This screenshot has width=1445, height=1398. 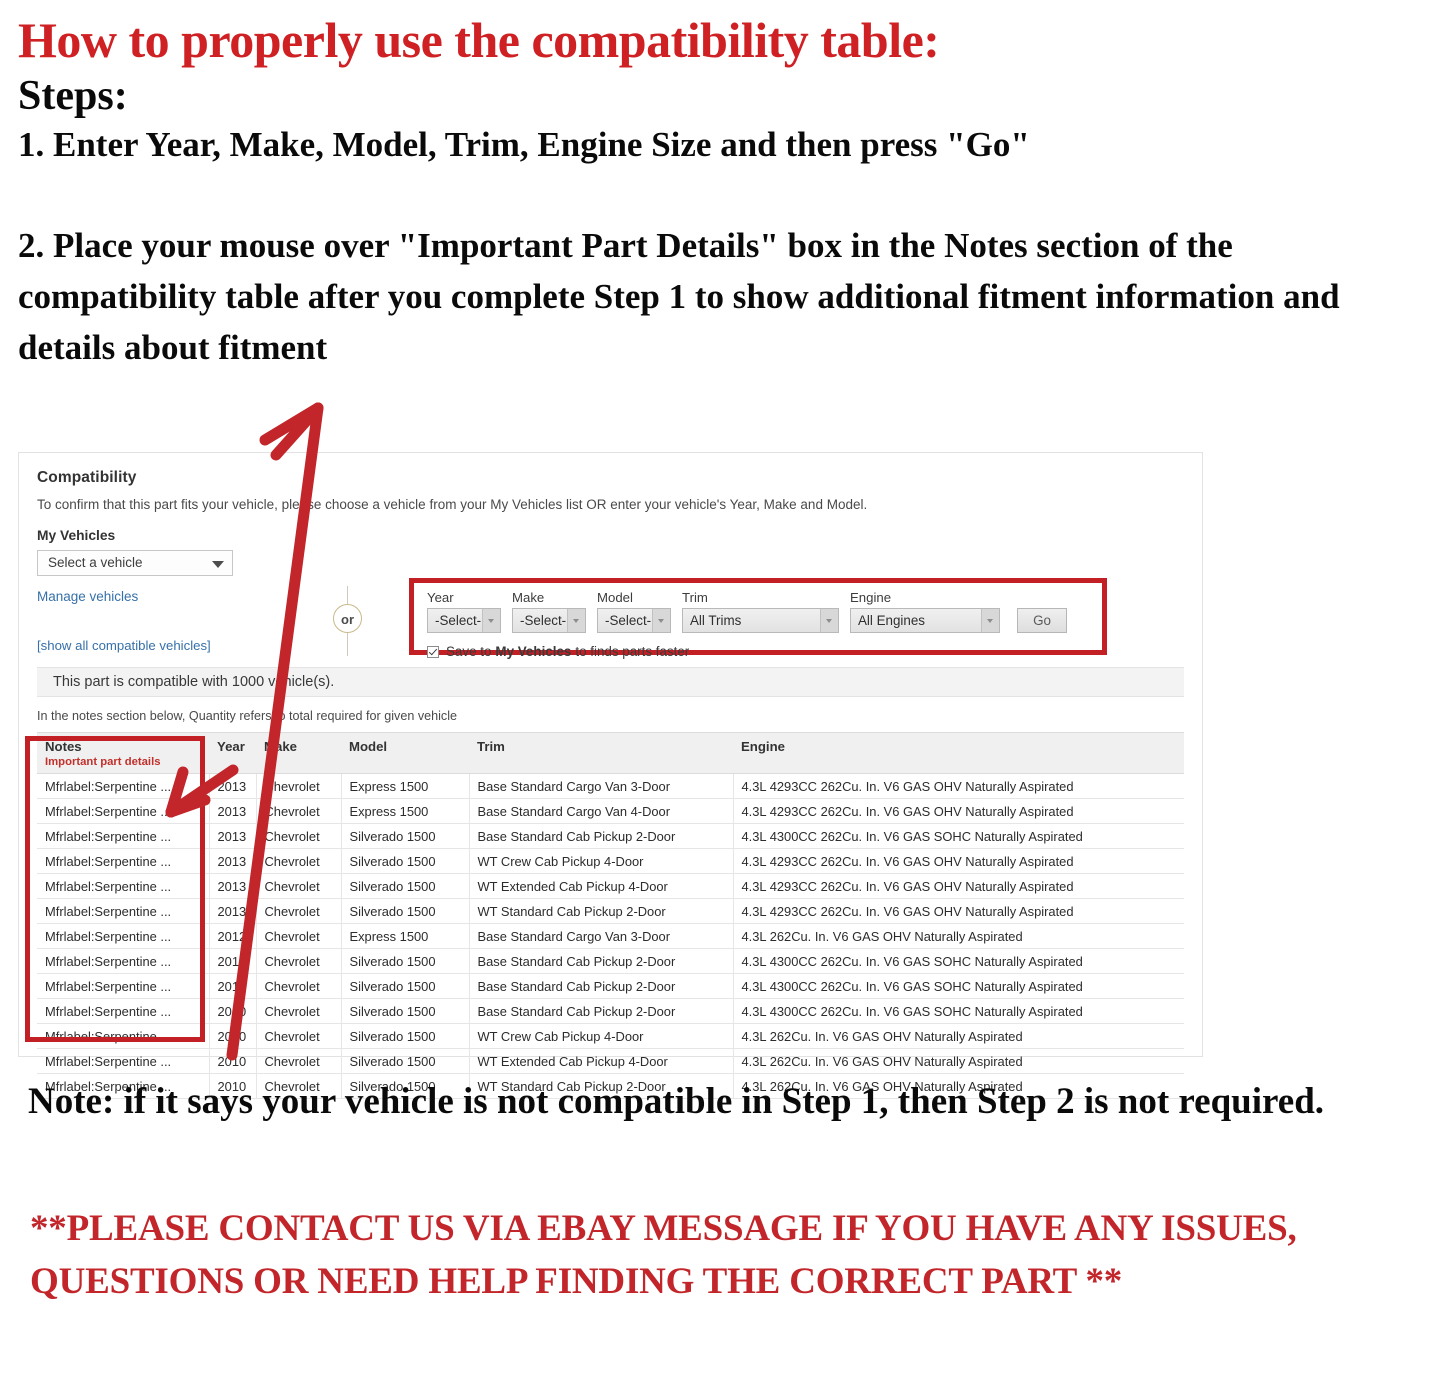 I want to click on model-field: Model -Select-, so click(x=634, y=611).